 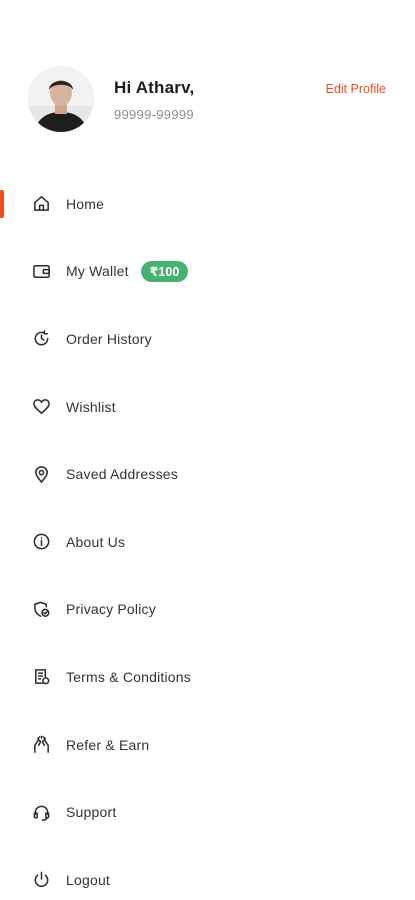 I want to click on menu-item-logout: Logout, so click(x=207, y=873).